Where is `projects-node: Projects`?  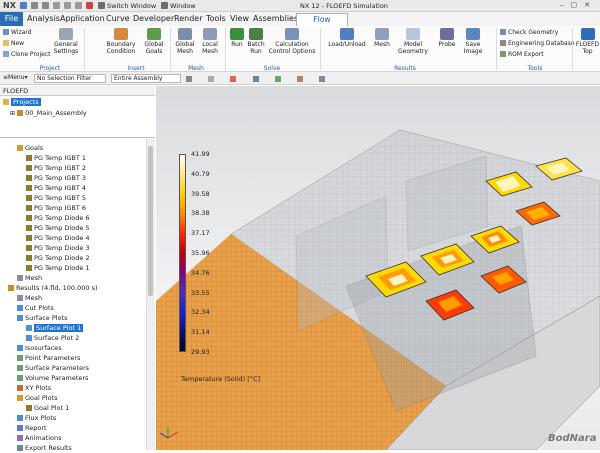 projects-node: Projects is located at coordinates (22, 102).